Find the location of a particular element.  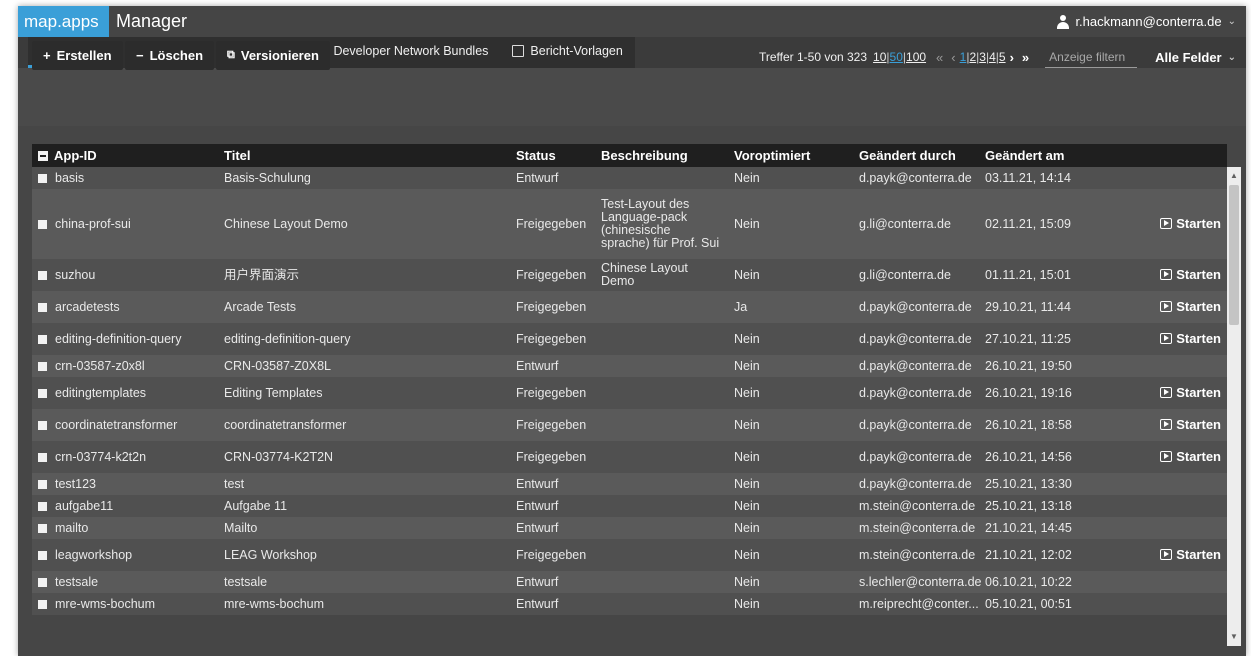

column-header: App-ID is located at coordinates (125, 155).